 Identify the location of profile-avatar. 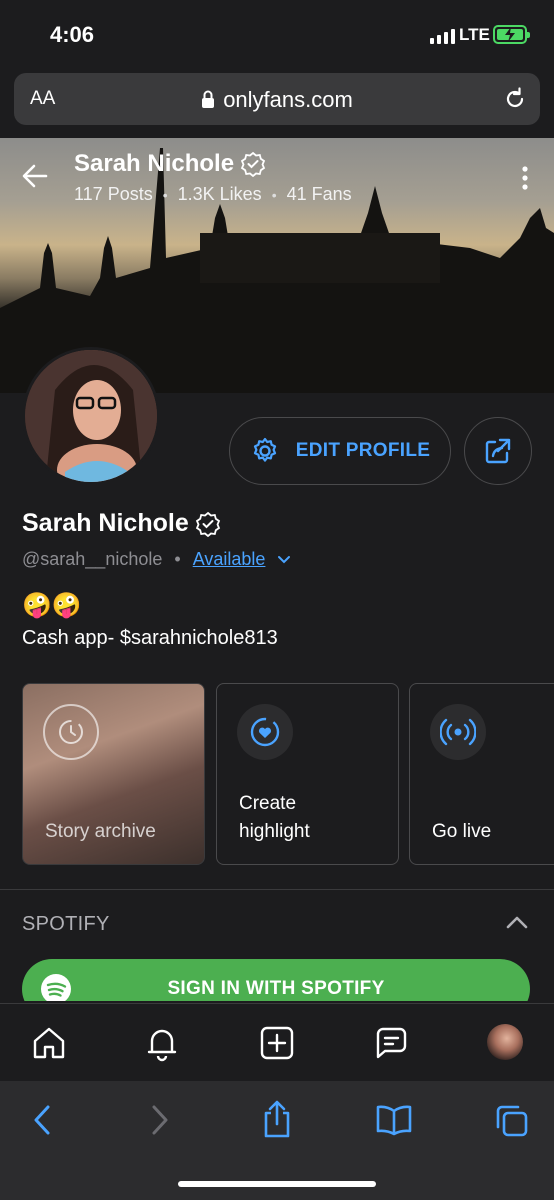
(91, 416).